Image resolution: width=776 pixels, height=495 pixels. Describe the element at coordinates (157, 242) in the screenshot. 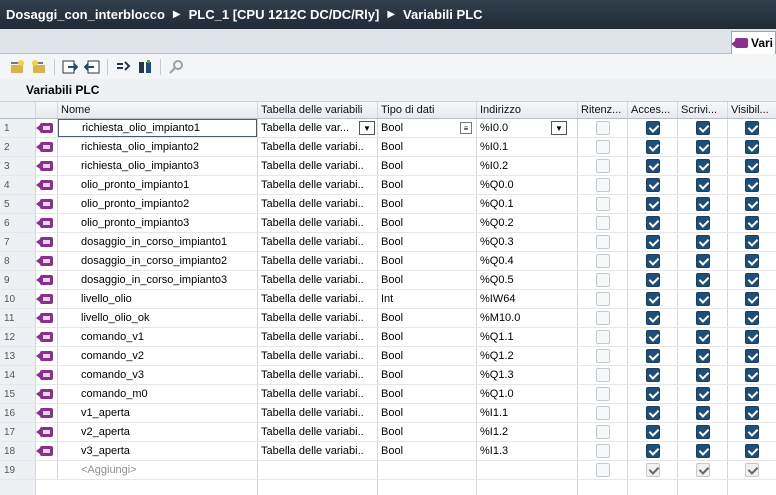

I see `tag-name: dosaggio_in_corso_impianto1` at that location.